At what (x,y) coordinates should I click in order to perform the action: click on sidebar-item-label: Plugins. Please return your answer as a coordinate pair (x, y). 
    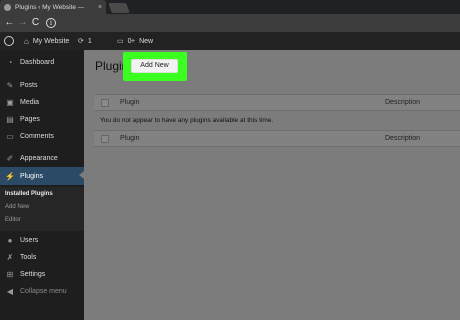
    Looking at the image, I should click on (31, 176).